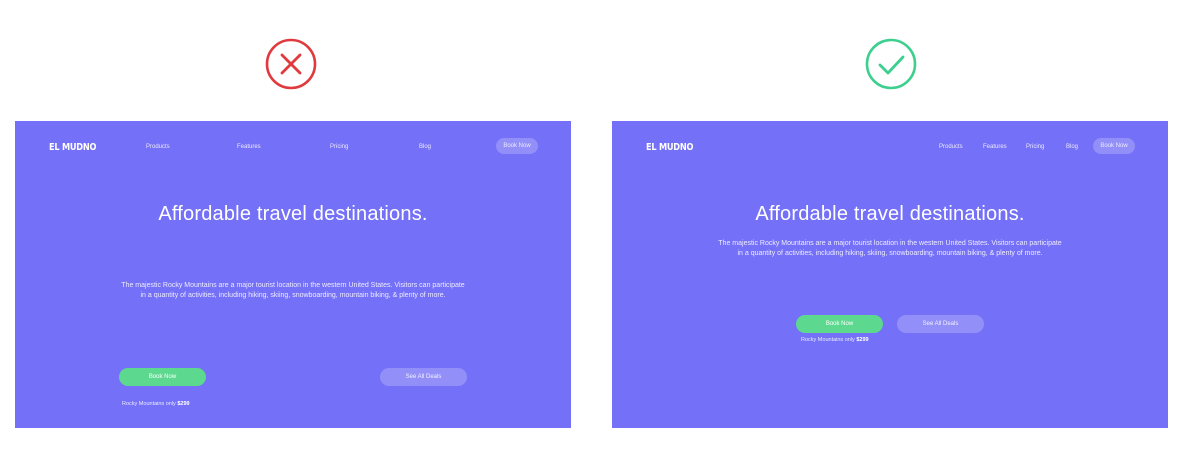  Describe the element at coordinates (891, 64) in the screenshot. I see `check-circle-icon` at that location.